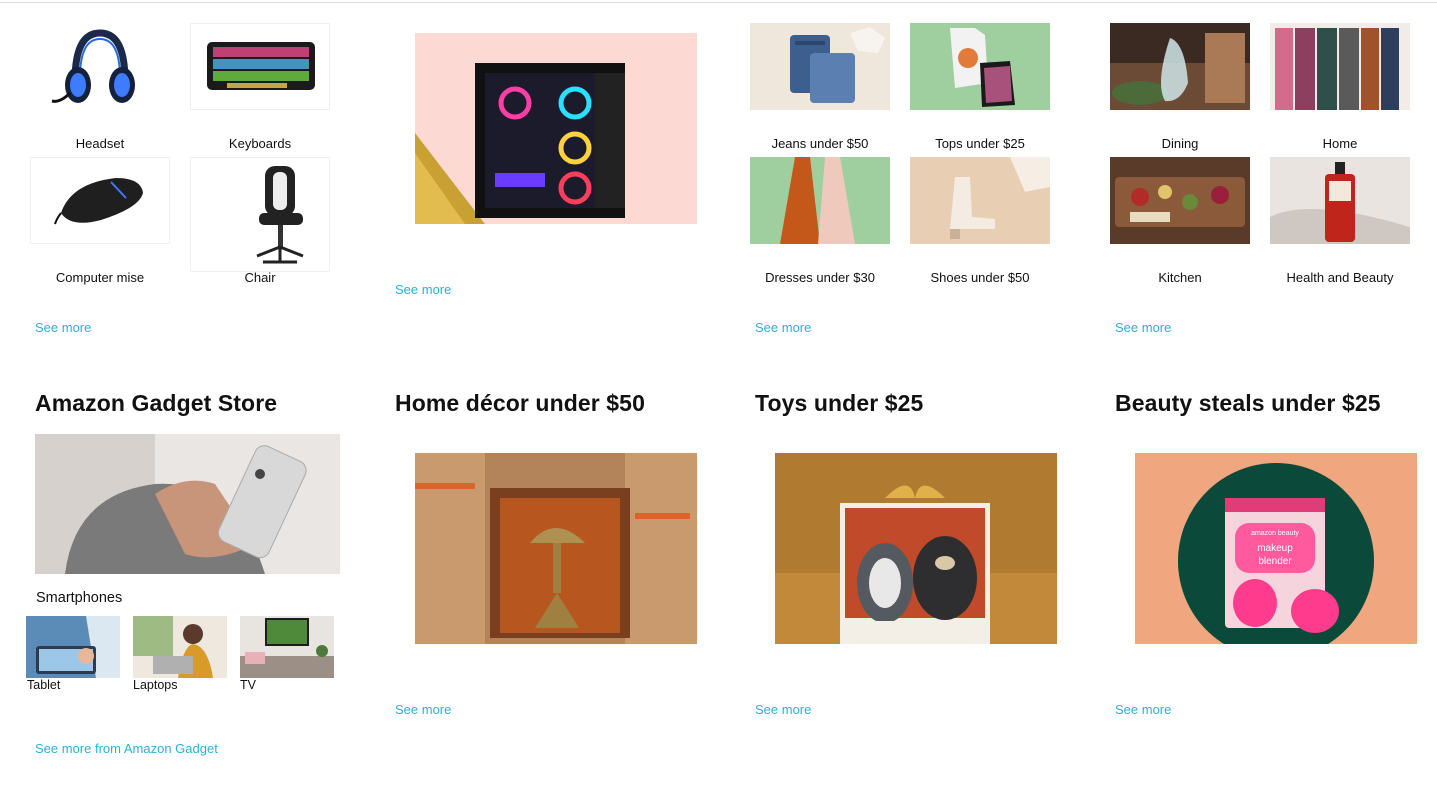  I want to click on top-divider, so click(718, 2).